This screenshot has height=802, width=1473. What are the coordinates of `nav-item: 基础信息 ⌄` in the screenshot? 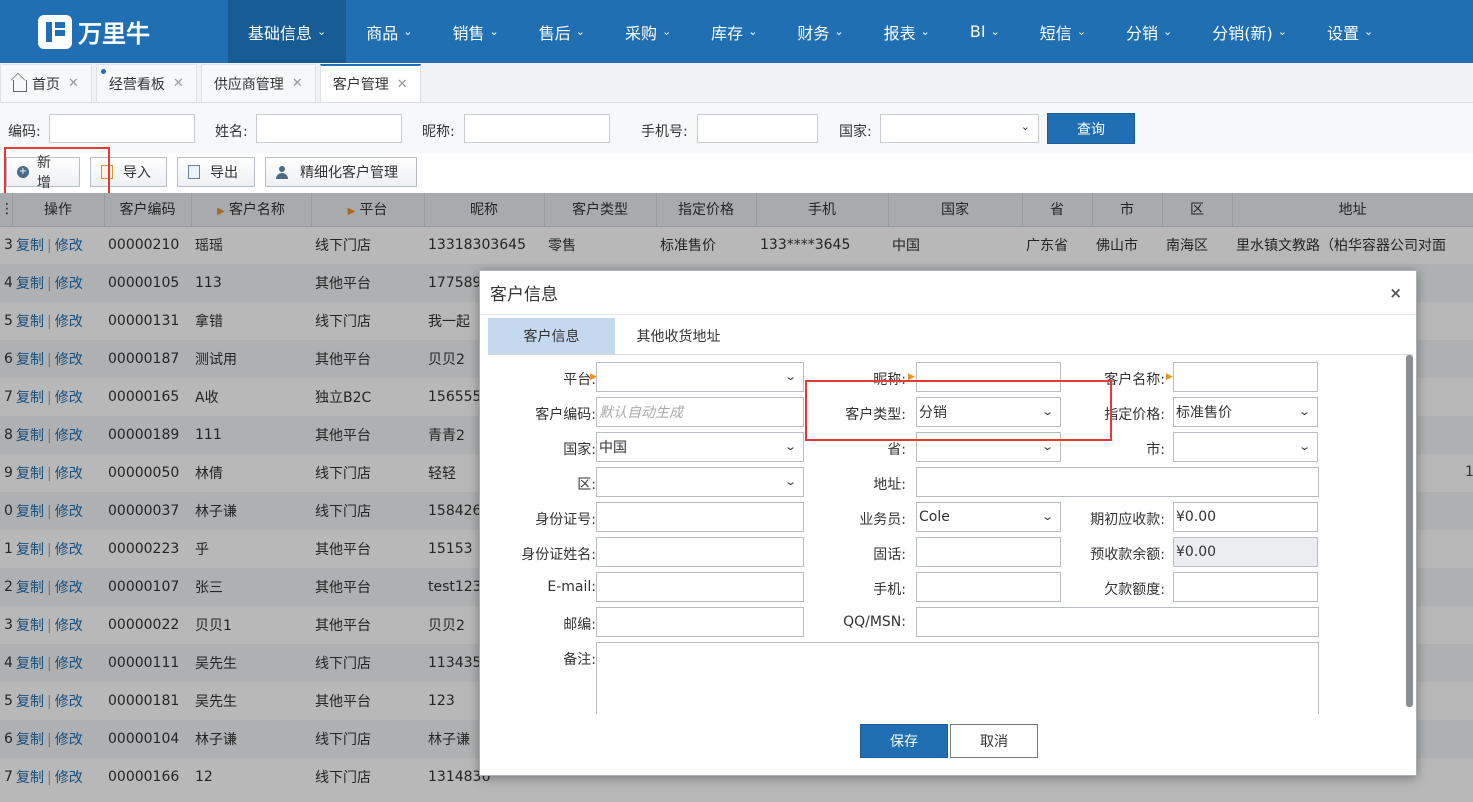 It's located at (287, 31).